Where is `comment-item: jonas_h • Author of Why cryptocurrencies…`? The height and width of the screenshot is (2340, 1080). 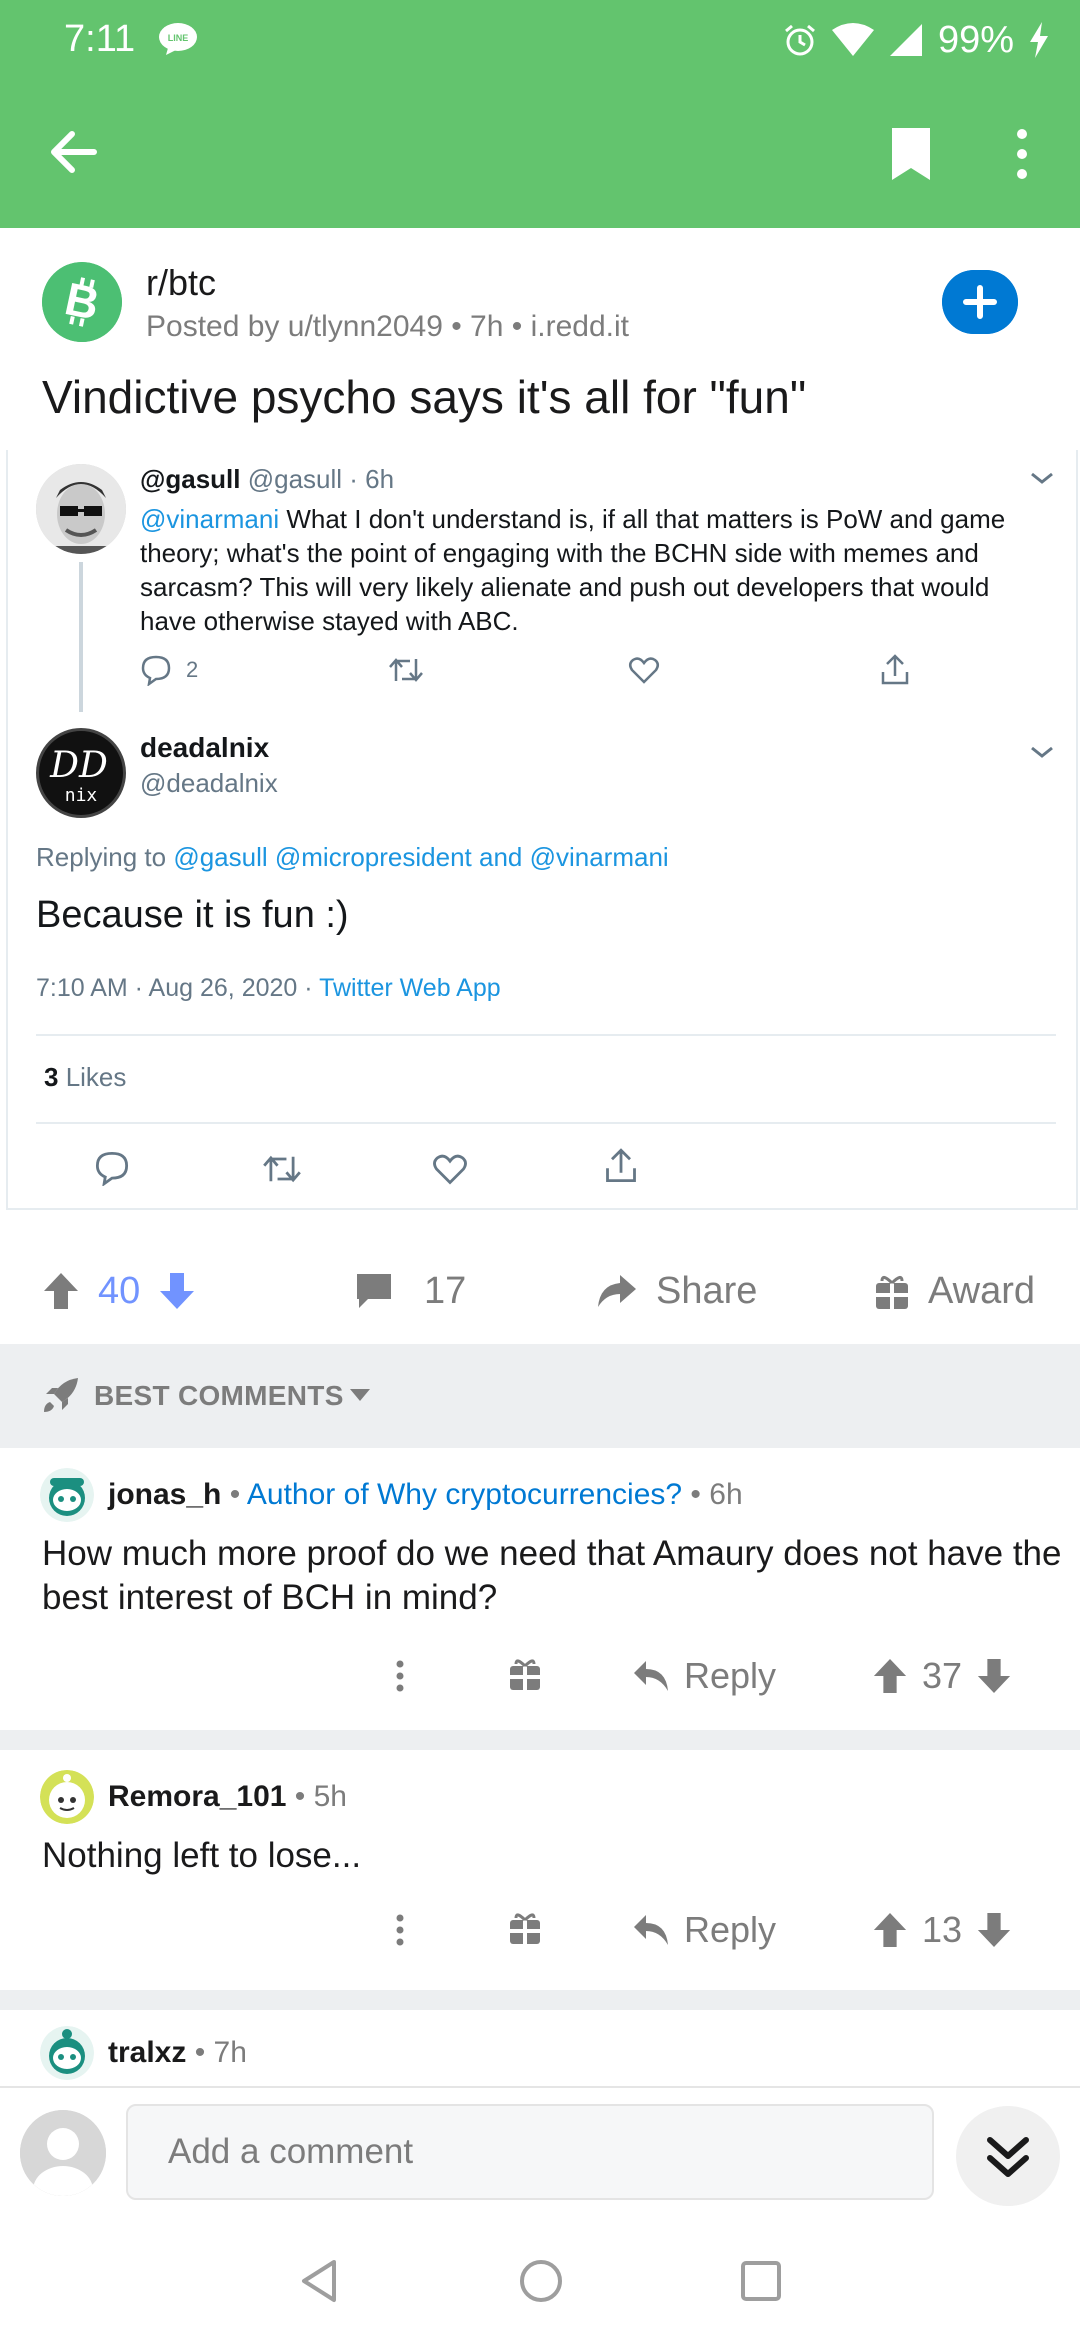 comment-item: jonas_h • Author of Why cryptocurrencies… is located at coordinates (540, 1589).